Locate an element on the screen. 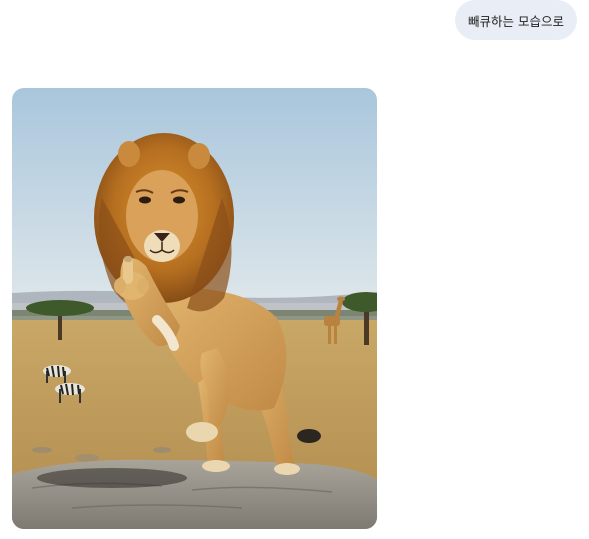  user-message-text: 빼큐하는 모습으로 is located at coordinates (516, 21).